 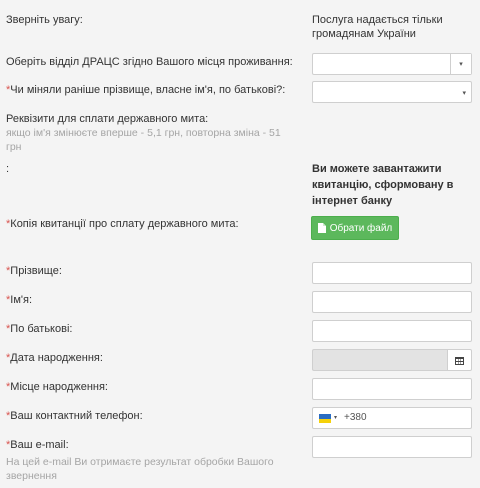 I want to click on birth-date-label-text: Дата народження:, so click(x=56, y=358).